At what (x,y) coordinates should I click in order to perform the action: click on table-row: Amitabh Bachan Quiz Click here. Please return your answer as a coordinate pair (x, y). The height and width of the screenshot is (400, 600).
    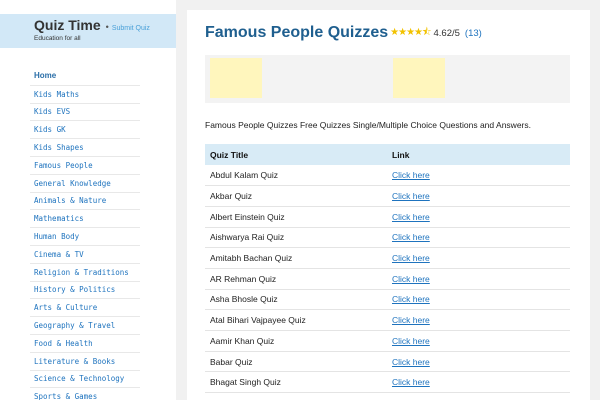
    Looking at the image, I should click on (387, 258).